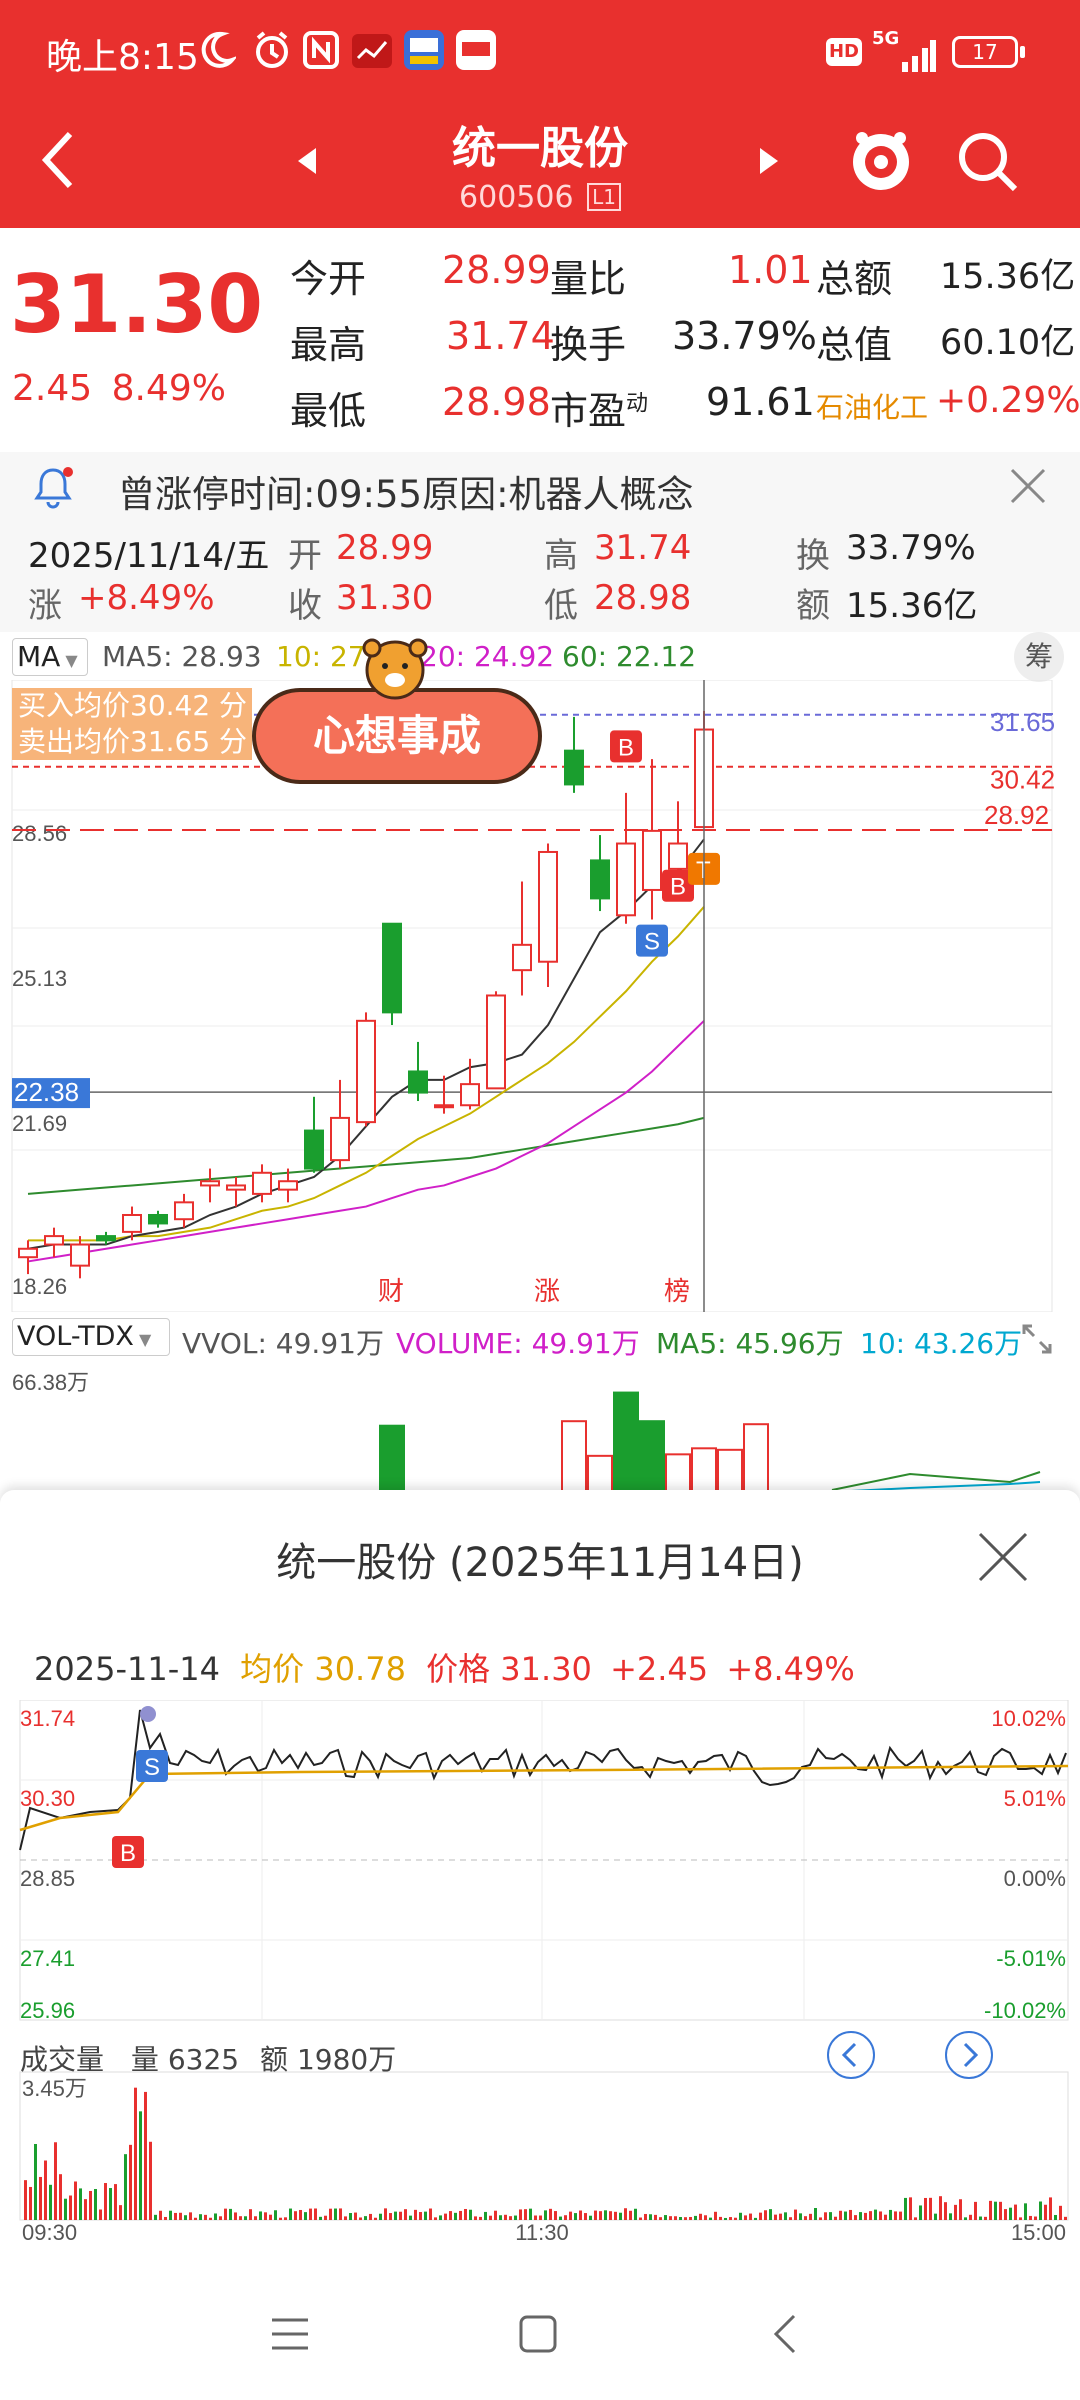 The image size is (1080, 2400). I want to click on day-open: 28.99, so click(385, 548).